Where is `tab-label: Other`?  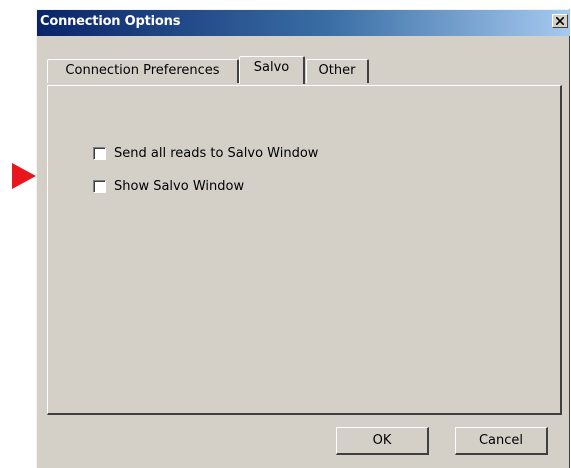
tab-label: Other is located at coordinates (337, 70).